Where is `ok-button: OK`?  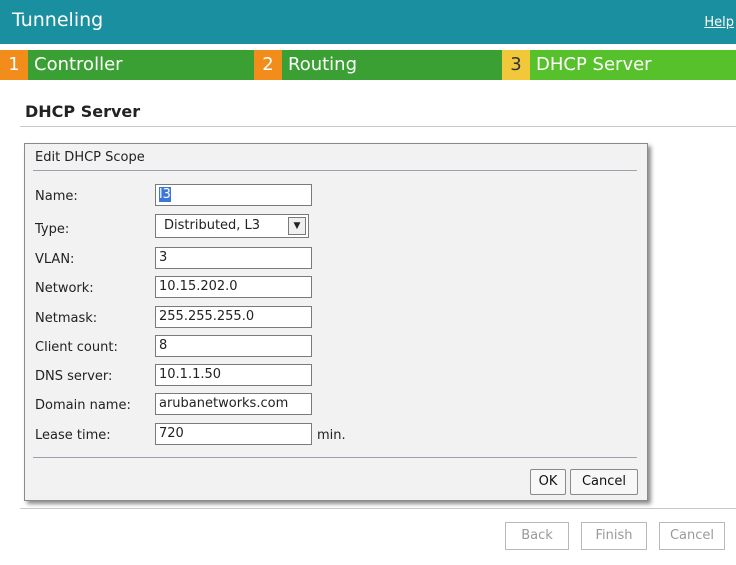 ok-button: OK is located at coordinates (548, 482).